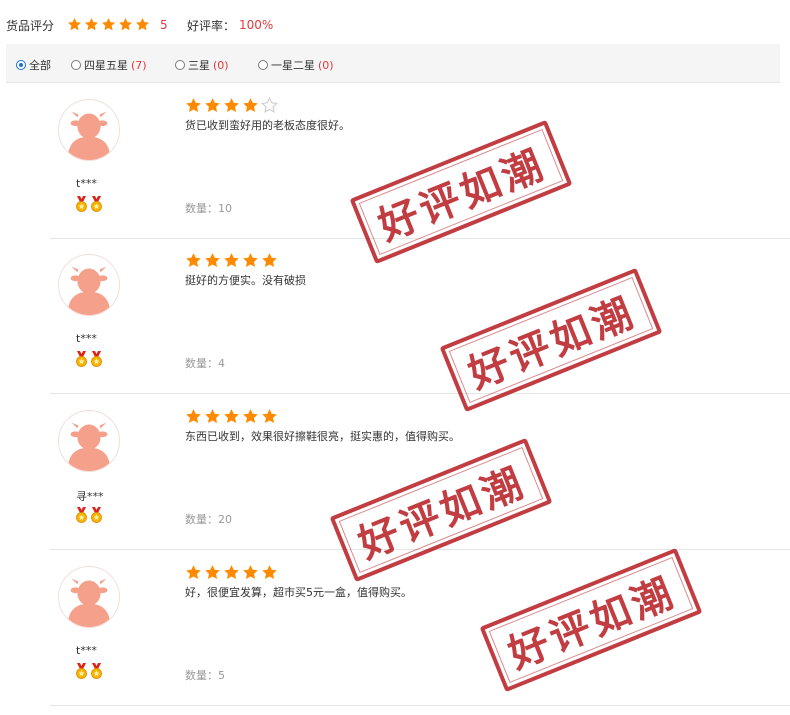 This screenshot has width=790, height=715. I want to click on filter-label: 一星二星, so click(293, 65).